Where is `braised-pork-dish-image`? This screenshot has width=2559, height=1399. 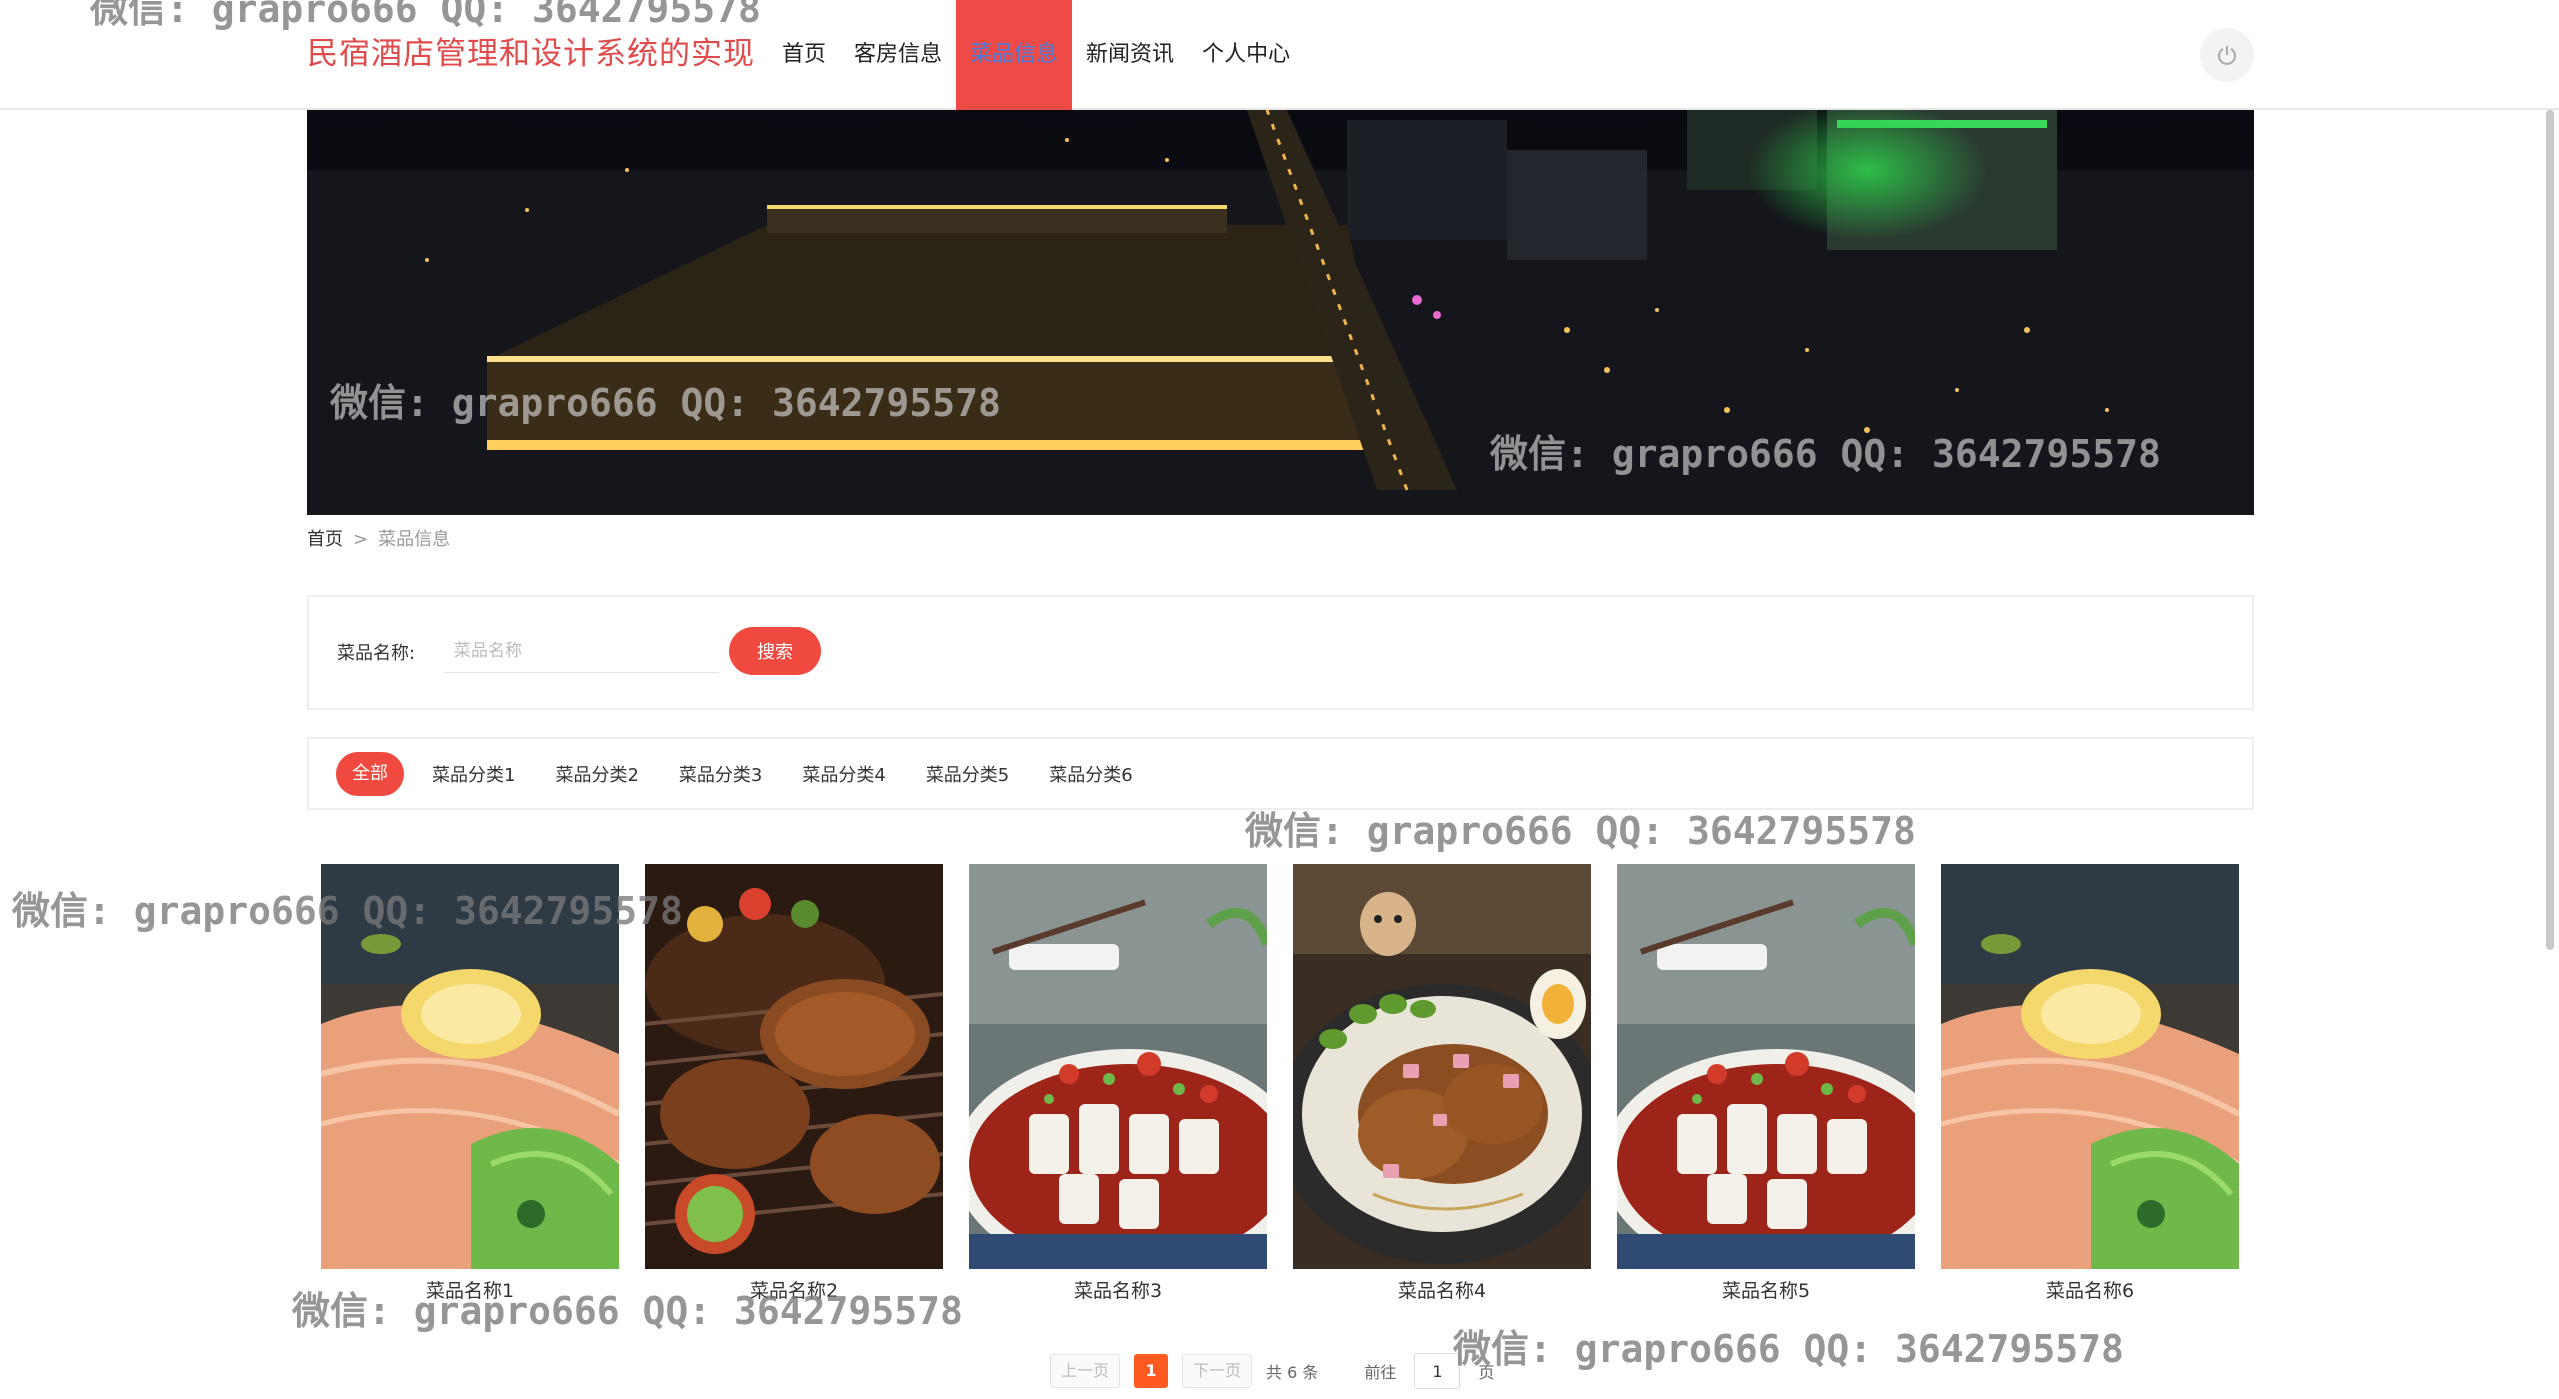 braised-pork-dish-image is located at coordinates (1442, 1066).